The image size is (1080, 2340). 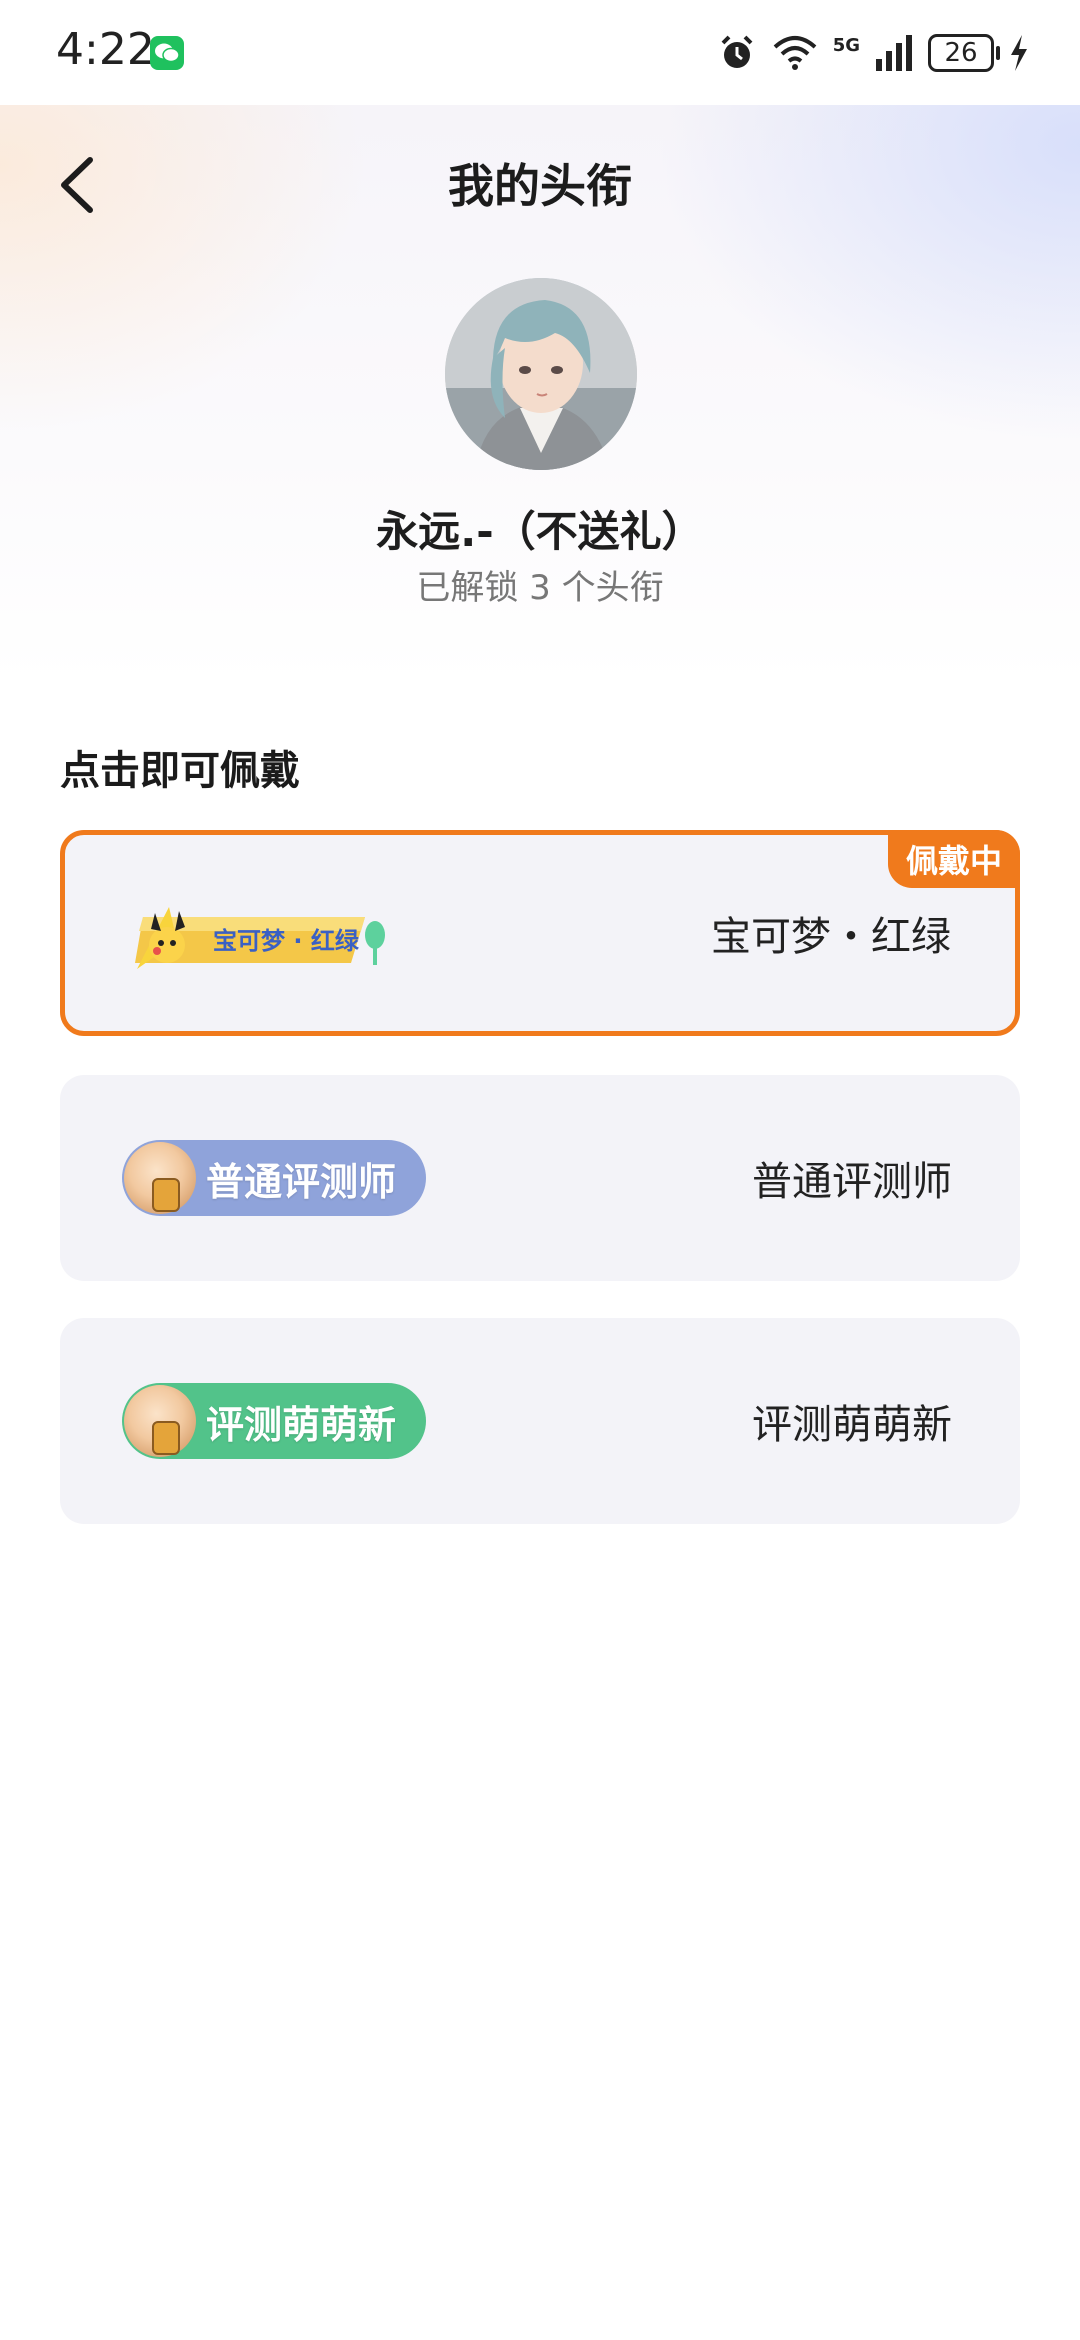 What do you see at coordinates (540, 186) in the screenshot?
I see `page-title: 我的头衔` at bounding box center [540, 186].